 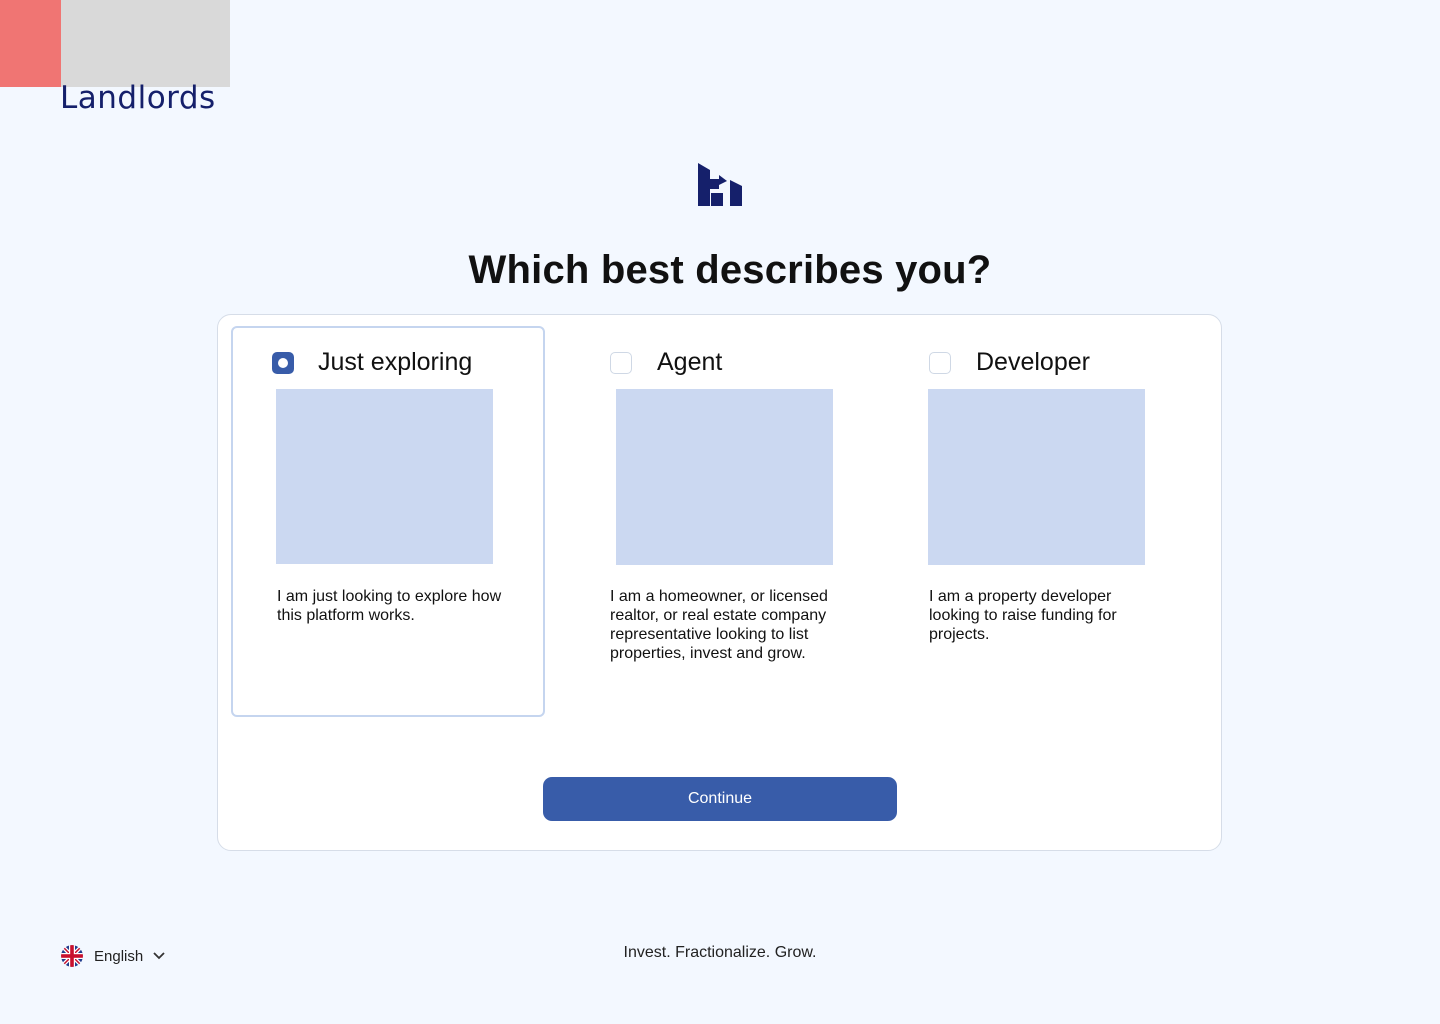 I want to click on option-title: Agent, so click(x=690, y=362).